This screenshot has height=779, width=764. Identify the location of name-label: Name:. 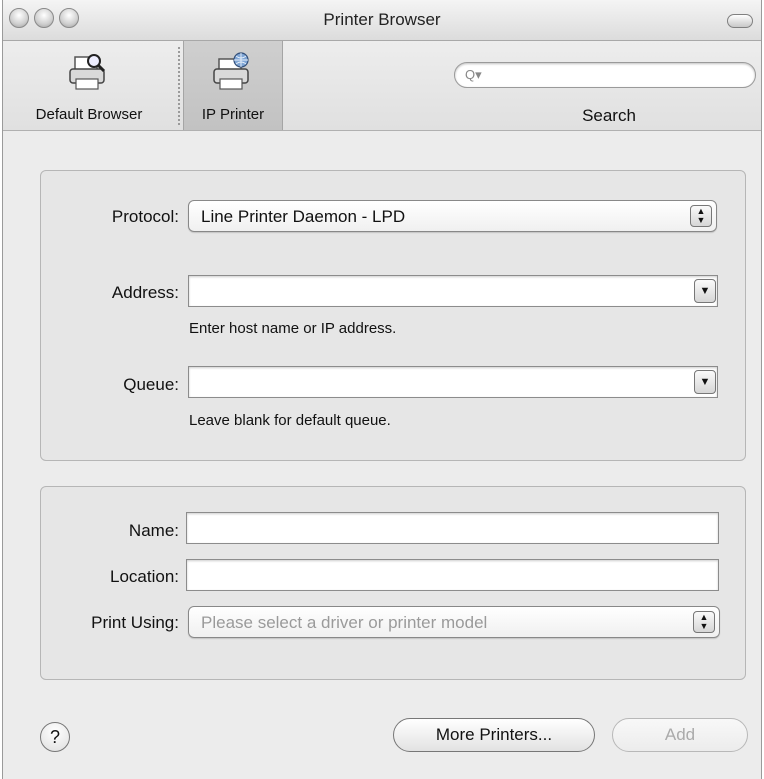
(153, 530).